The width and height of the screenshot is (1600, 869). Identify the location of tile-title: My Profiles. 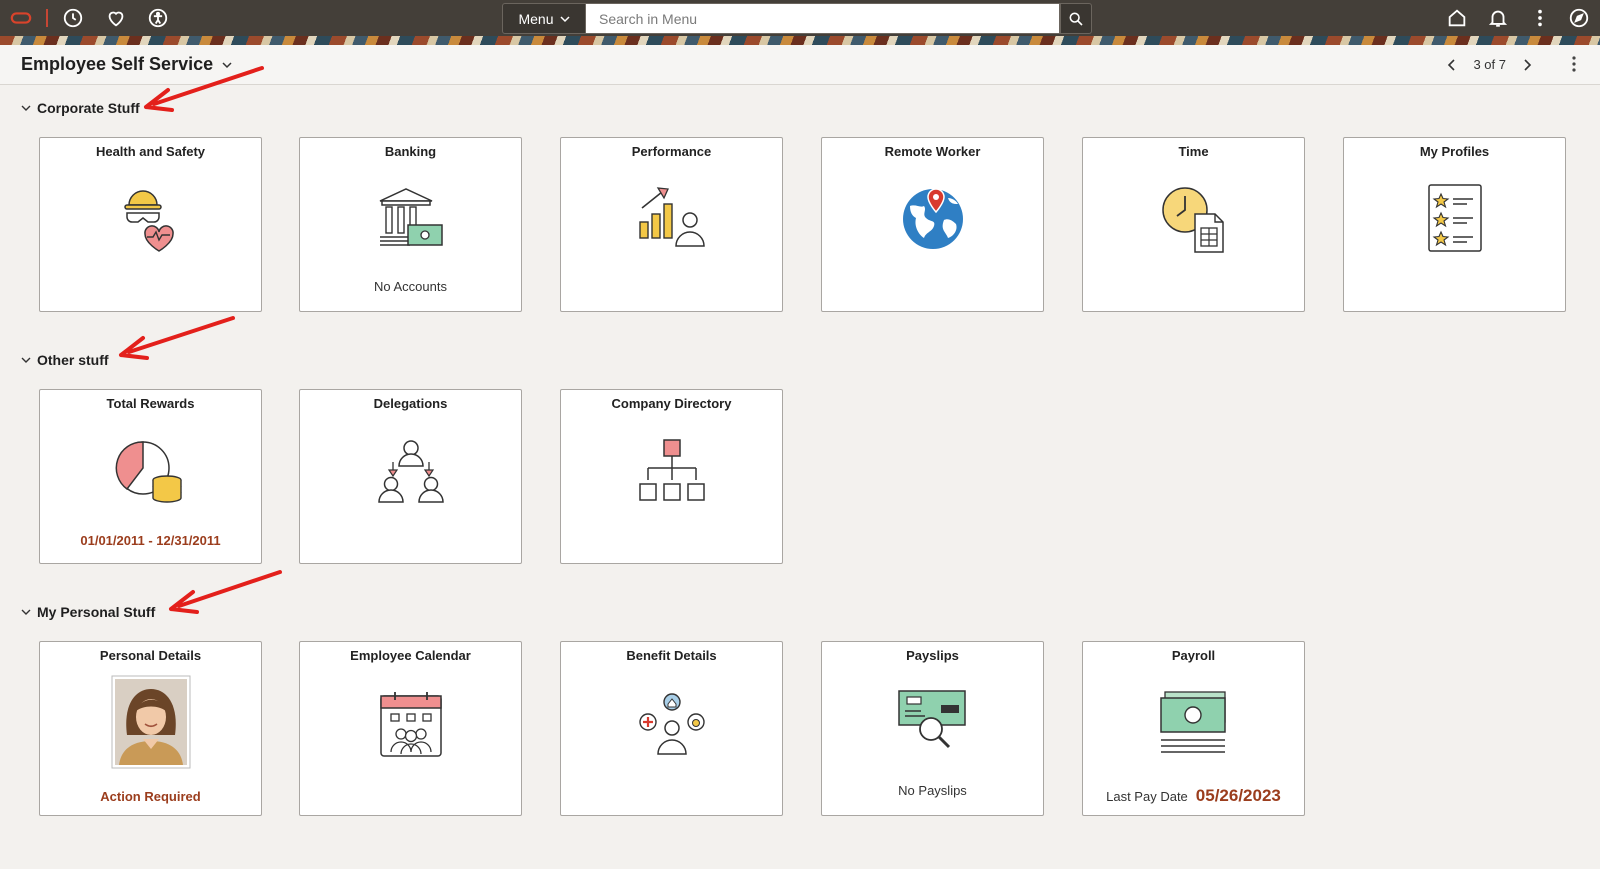
(1454, 151).